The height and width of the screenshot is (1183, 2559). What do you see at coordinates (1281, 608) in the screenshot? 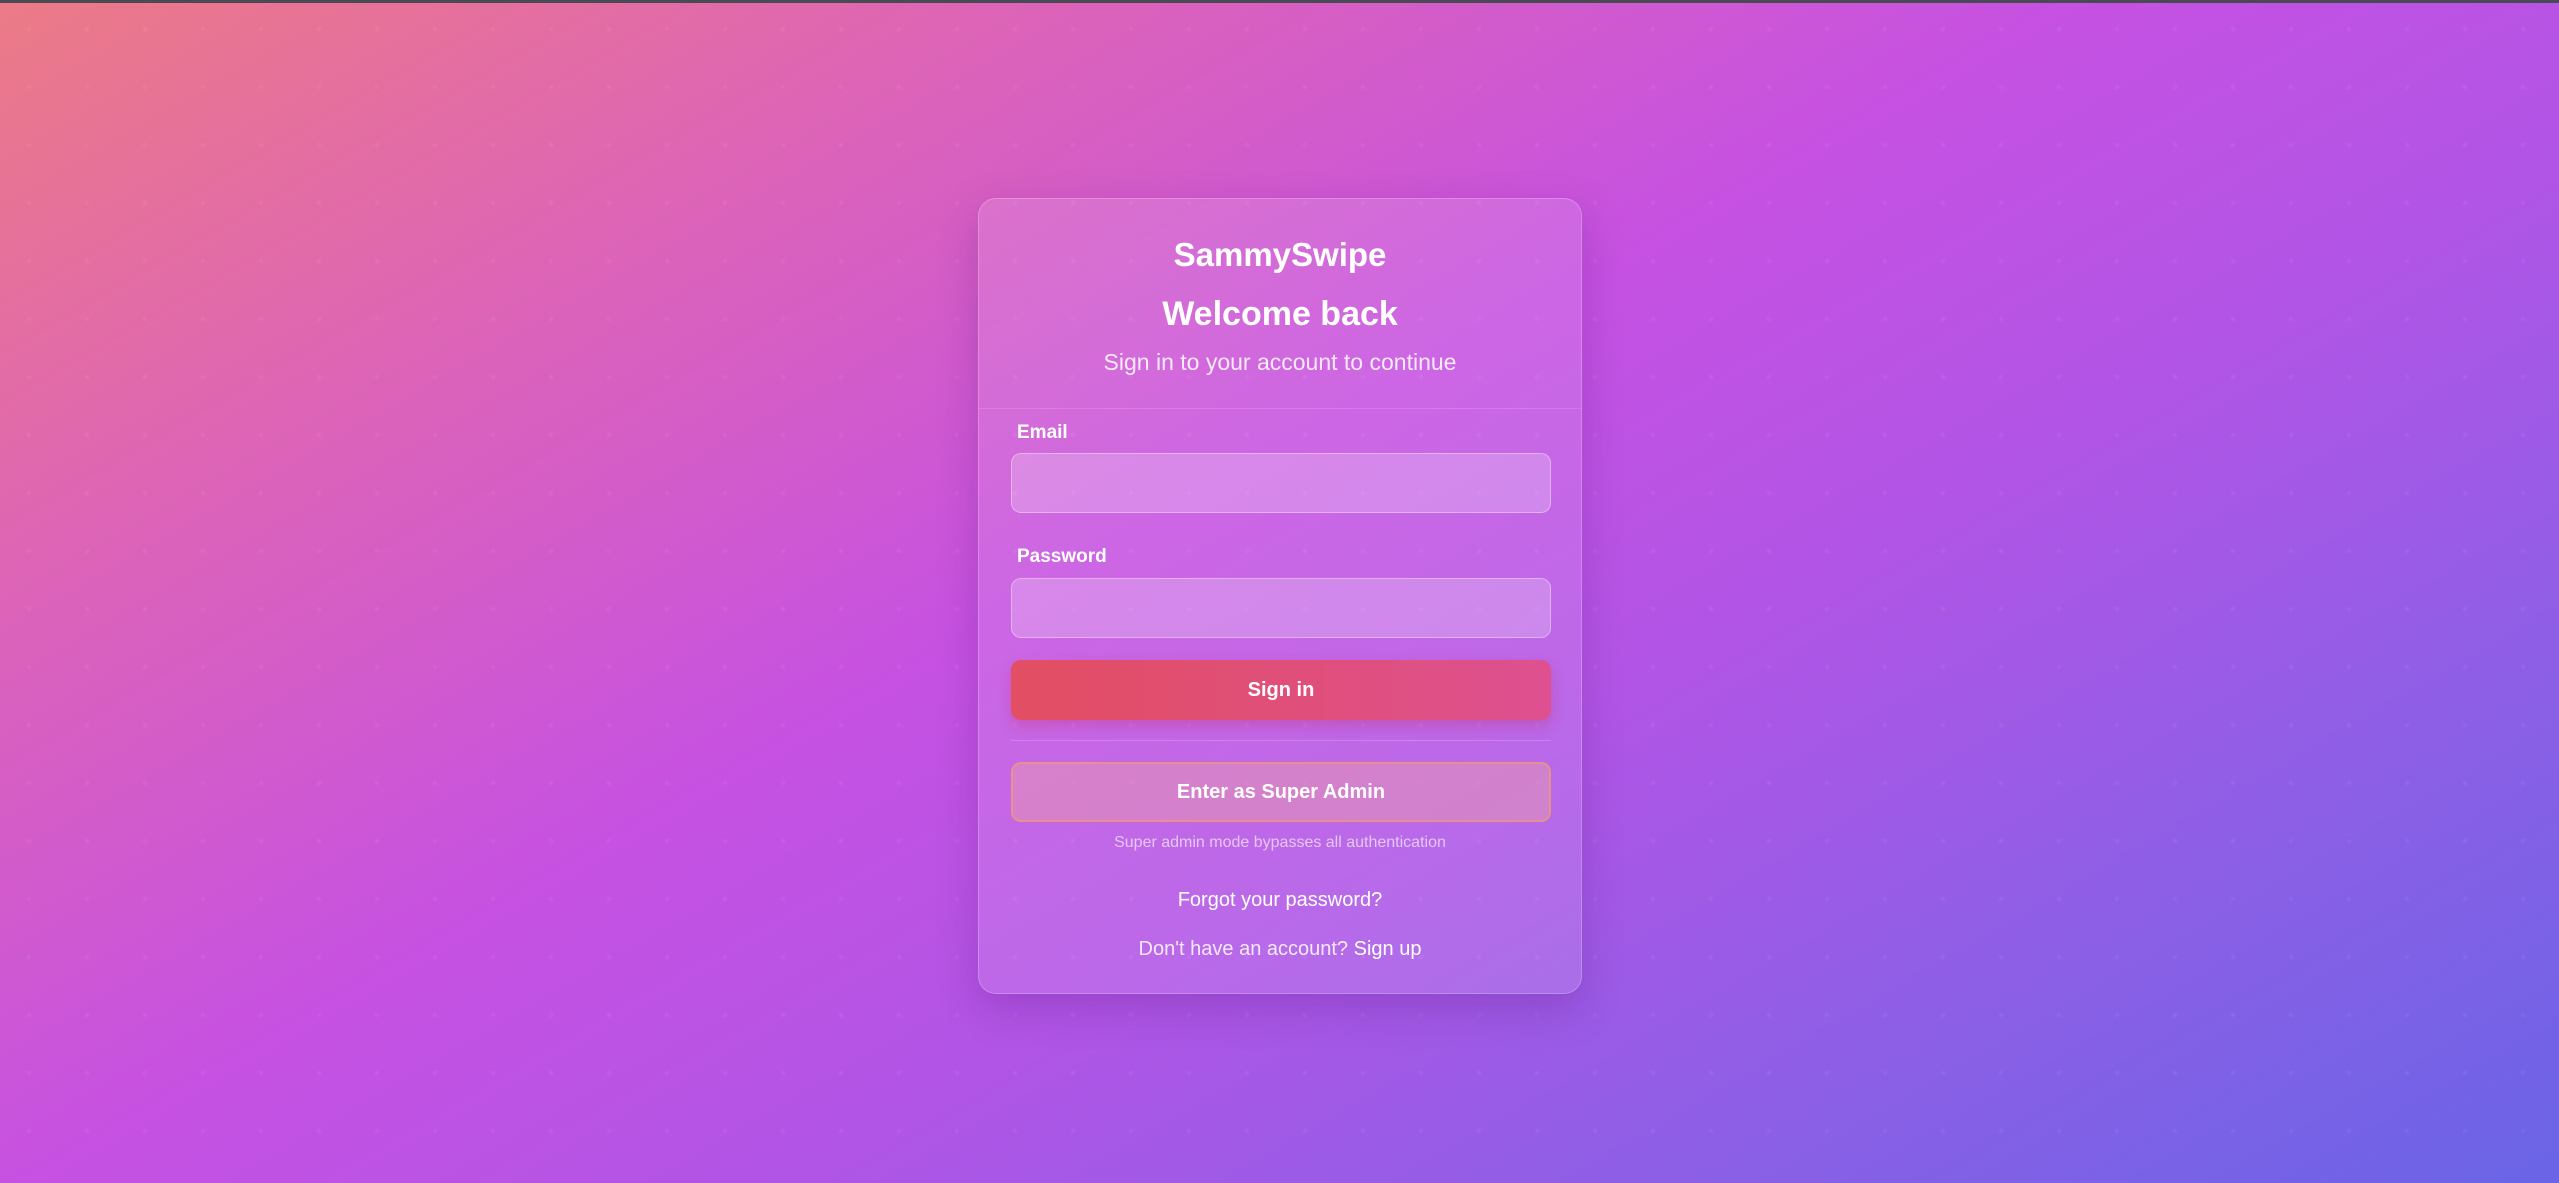
I see `password-field` at bounding box center [1281, 608].